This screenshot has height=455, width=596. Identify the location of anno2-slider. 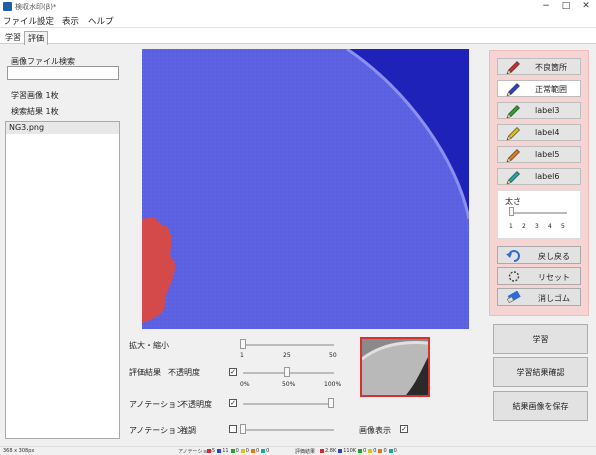
(288, 430).